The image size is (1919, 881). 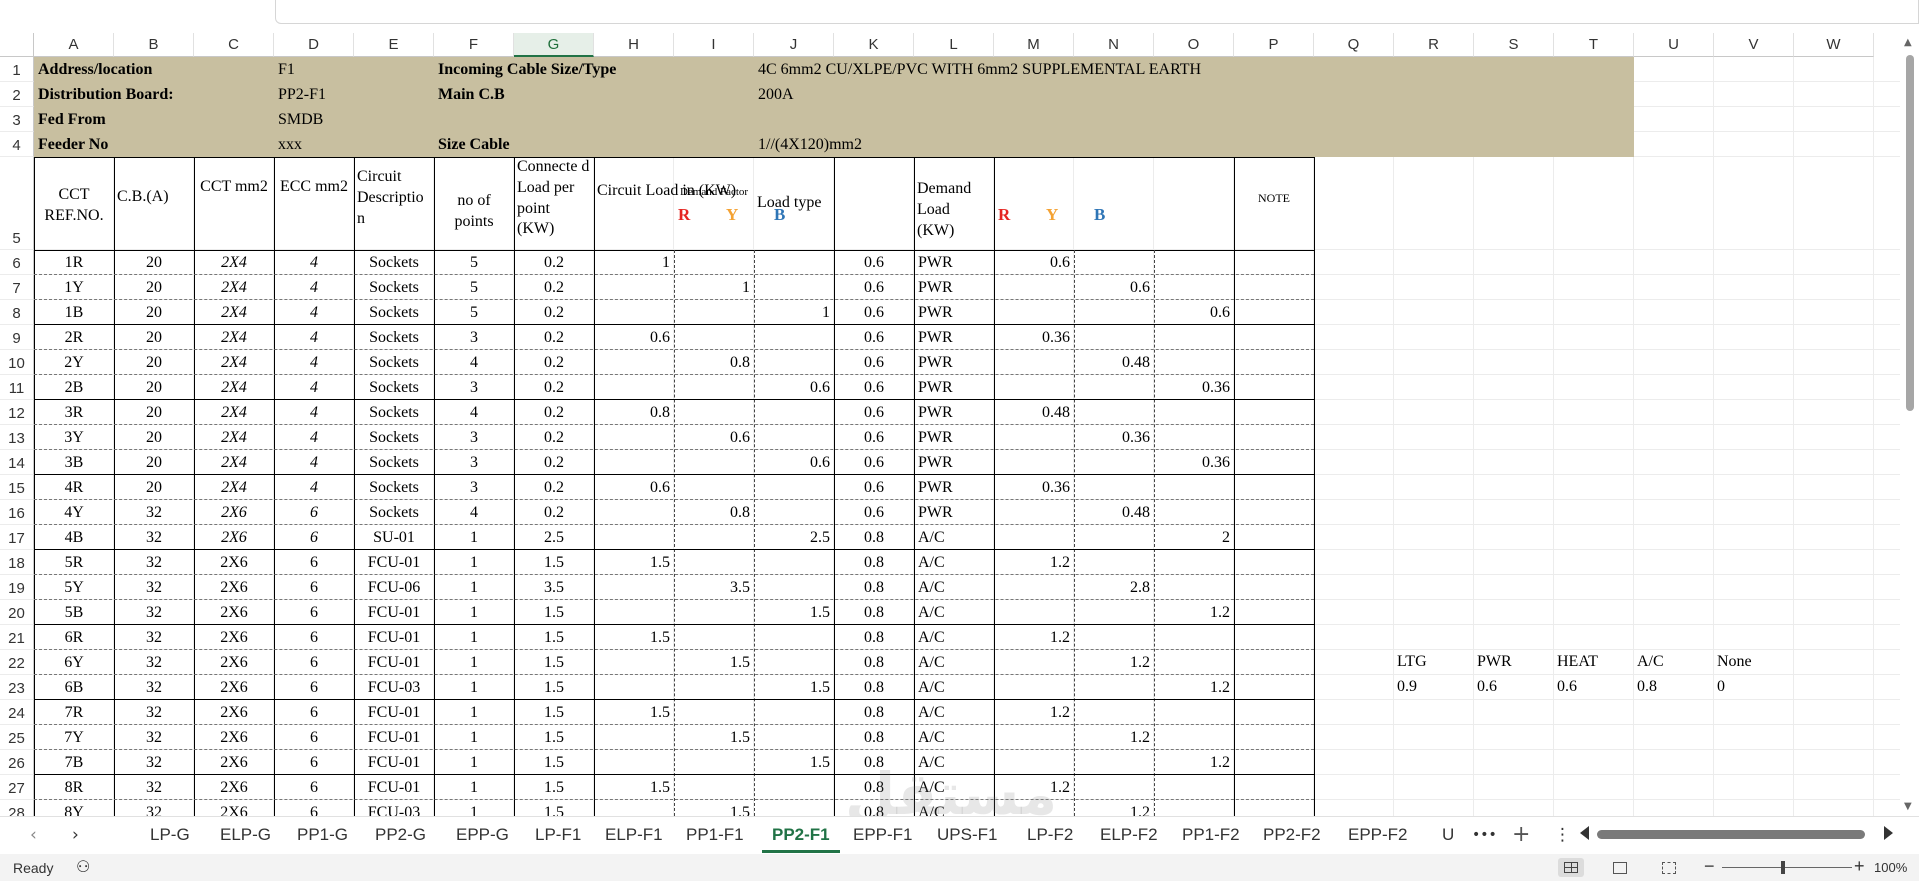 I want to click on scroll-up-icon: ▲, so click(x=1908, y=42).